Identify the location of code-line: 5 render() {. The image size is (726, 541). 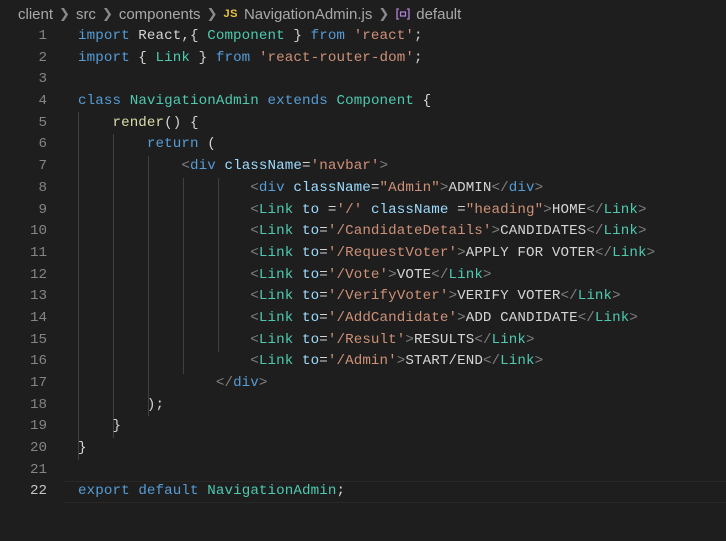
(363, 124).